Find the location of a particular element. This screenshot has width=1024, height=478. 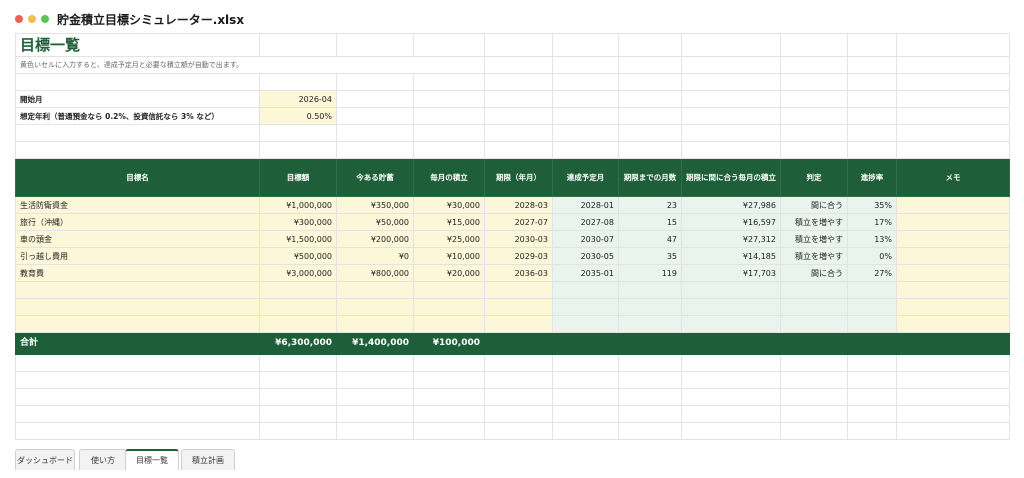

instruction-note: 黄色いセルに入力すると、達成予定月と必要な積立額が自動で出ます。 is located at coordinates (250, 65).